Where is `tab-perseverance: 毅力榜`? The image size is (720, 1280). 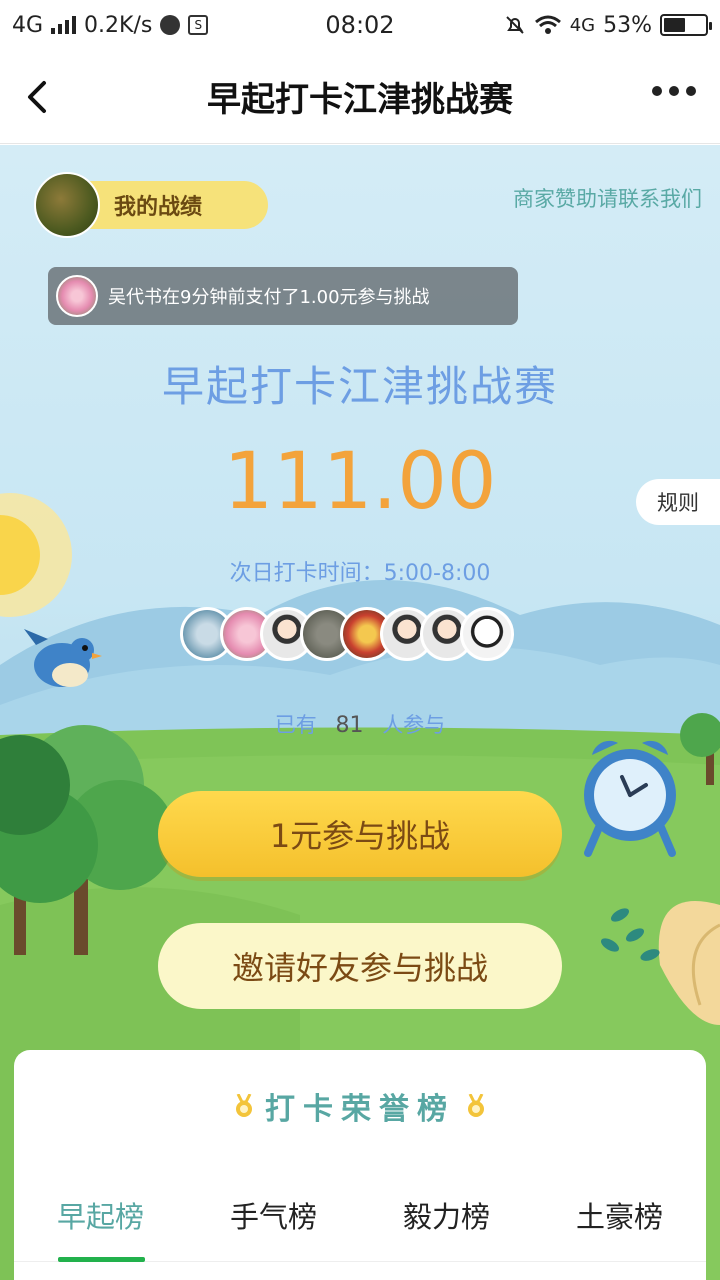
tab-perseverance: 毅力榜 is located at coordinates (446, 1221).